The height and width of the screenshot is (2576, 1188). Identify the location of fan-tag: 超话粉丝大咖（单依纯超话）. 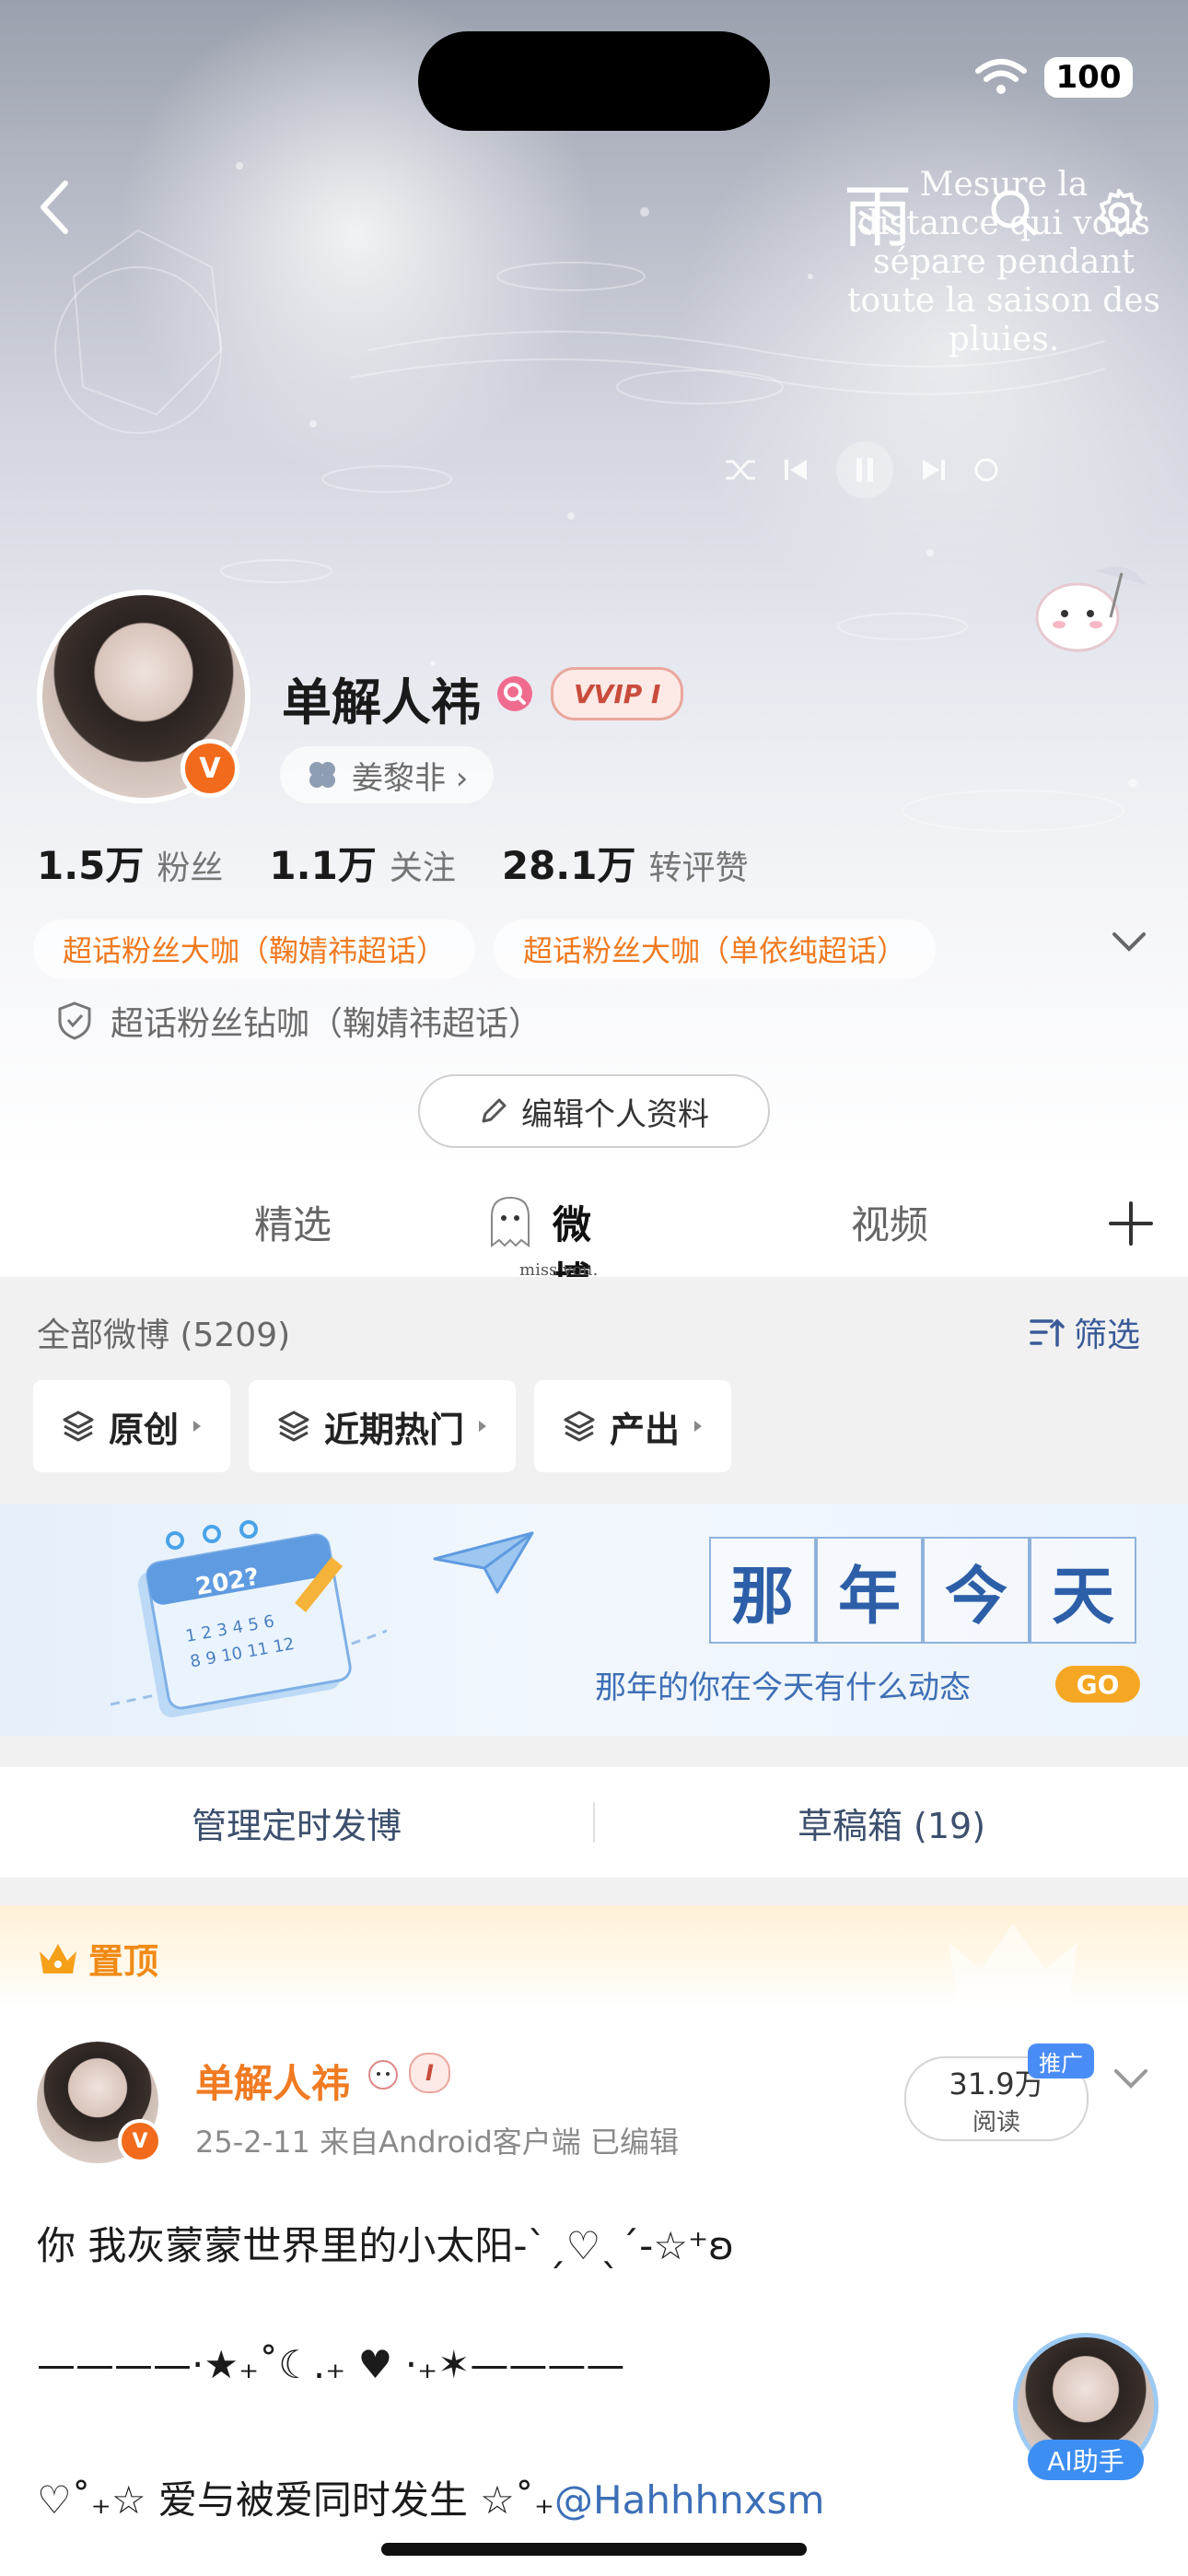
(715, 949).